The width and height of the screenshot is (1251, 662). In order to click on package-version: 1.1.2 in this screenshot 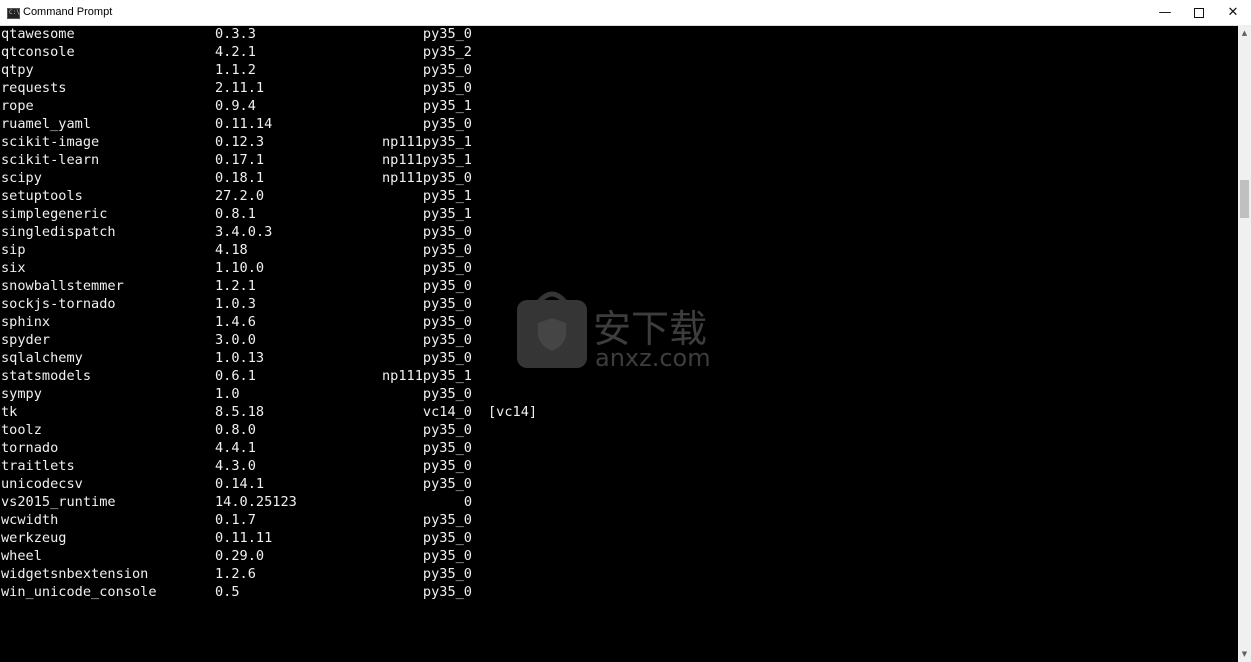, I will do `click(235, 70)`.